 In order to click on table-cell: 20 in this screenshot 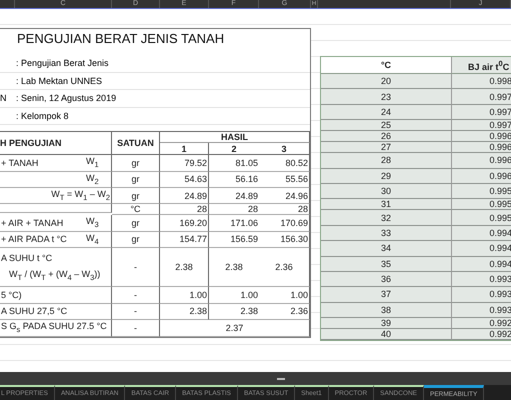, I will do `click(385, 81)`.